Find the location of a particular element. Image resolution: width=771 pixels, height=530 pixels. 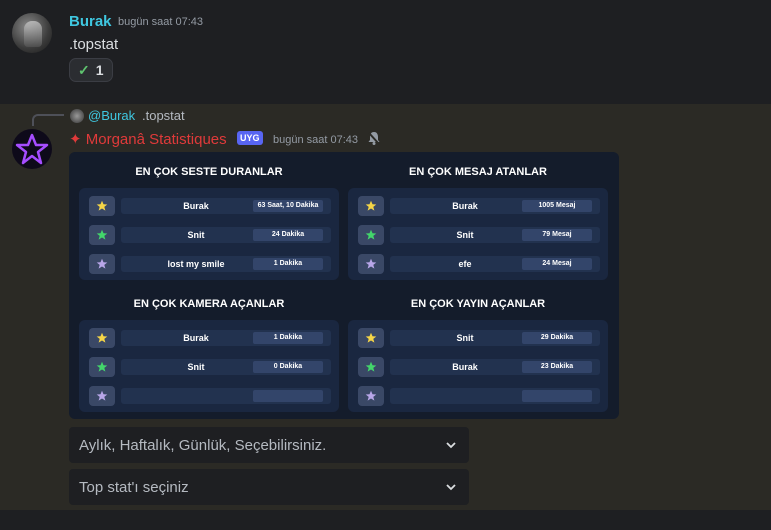

row-value: 1005 Mesaj is located at coordinates (557, 206).